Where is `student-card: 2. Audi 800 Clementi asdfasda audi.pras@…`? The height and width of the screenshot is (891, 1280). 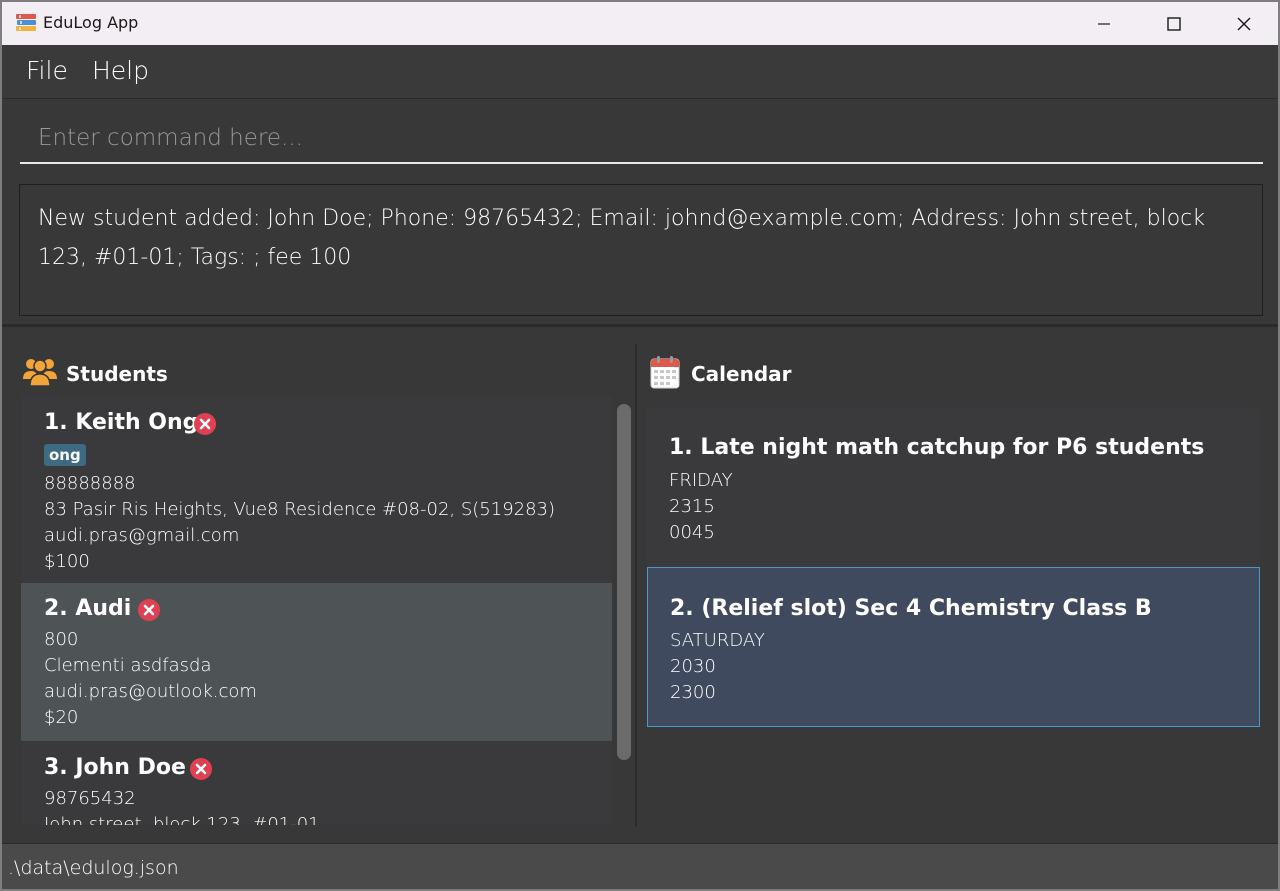 student-card: 2. Audi 800 Clementi asdfasda audi.pras@… is located at coordinates (316, 662).